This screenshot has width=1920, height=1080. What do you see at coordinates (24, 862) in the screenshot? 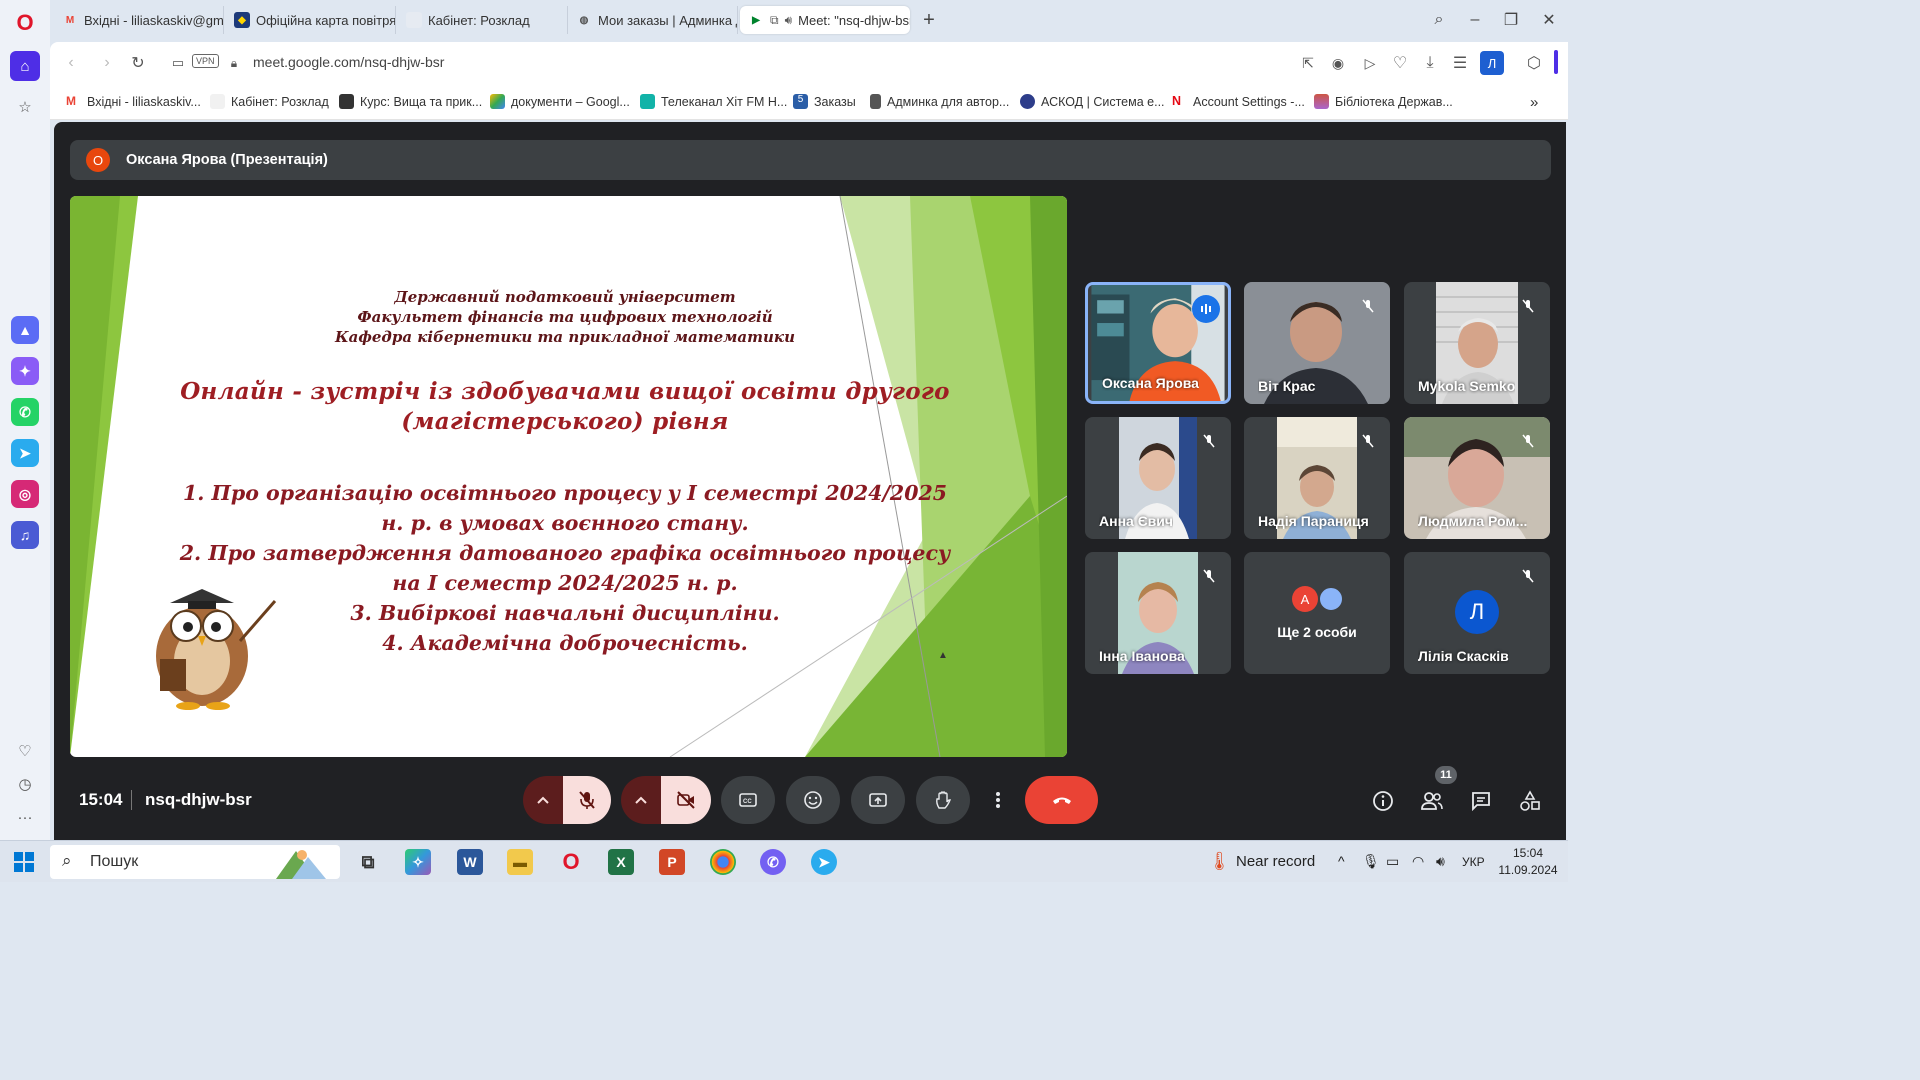
I see `start-button` at bounding box center [24, 862].